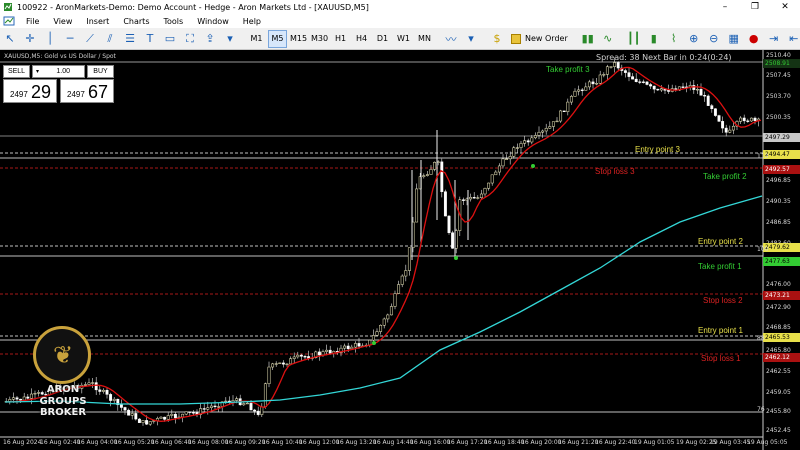 The image size is (800, 450). Describe the element at coordinates (755, 7) in the screenshot. I see `restore-button: ❐` at that location.